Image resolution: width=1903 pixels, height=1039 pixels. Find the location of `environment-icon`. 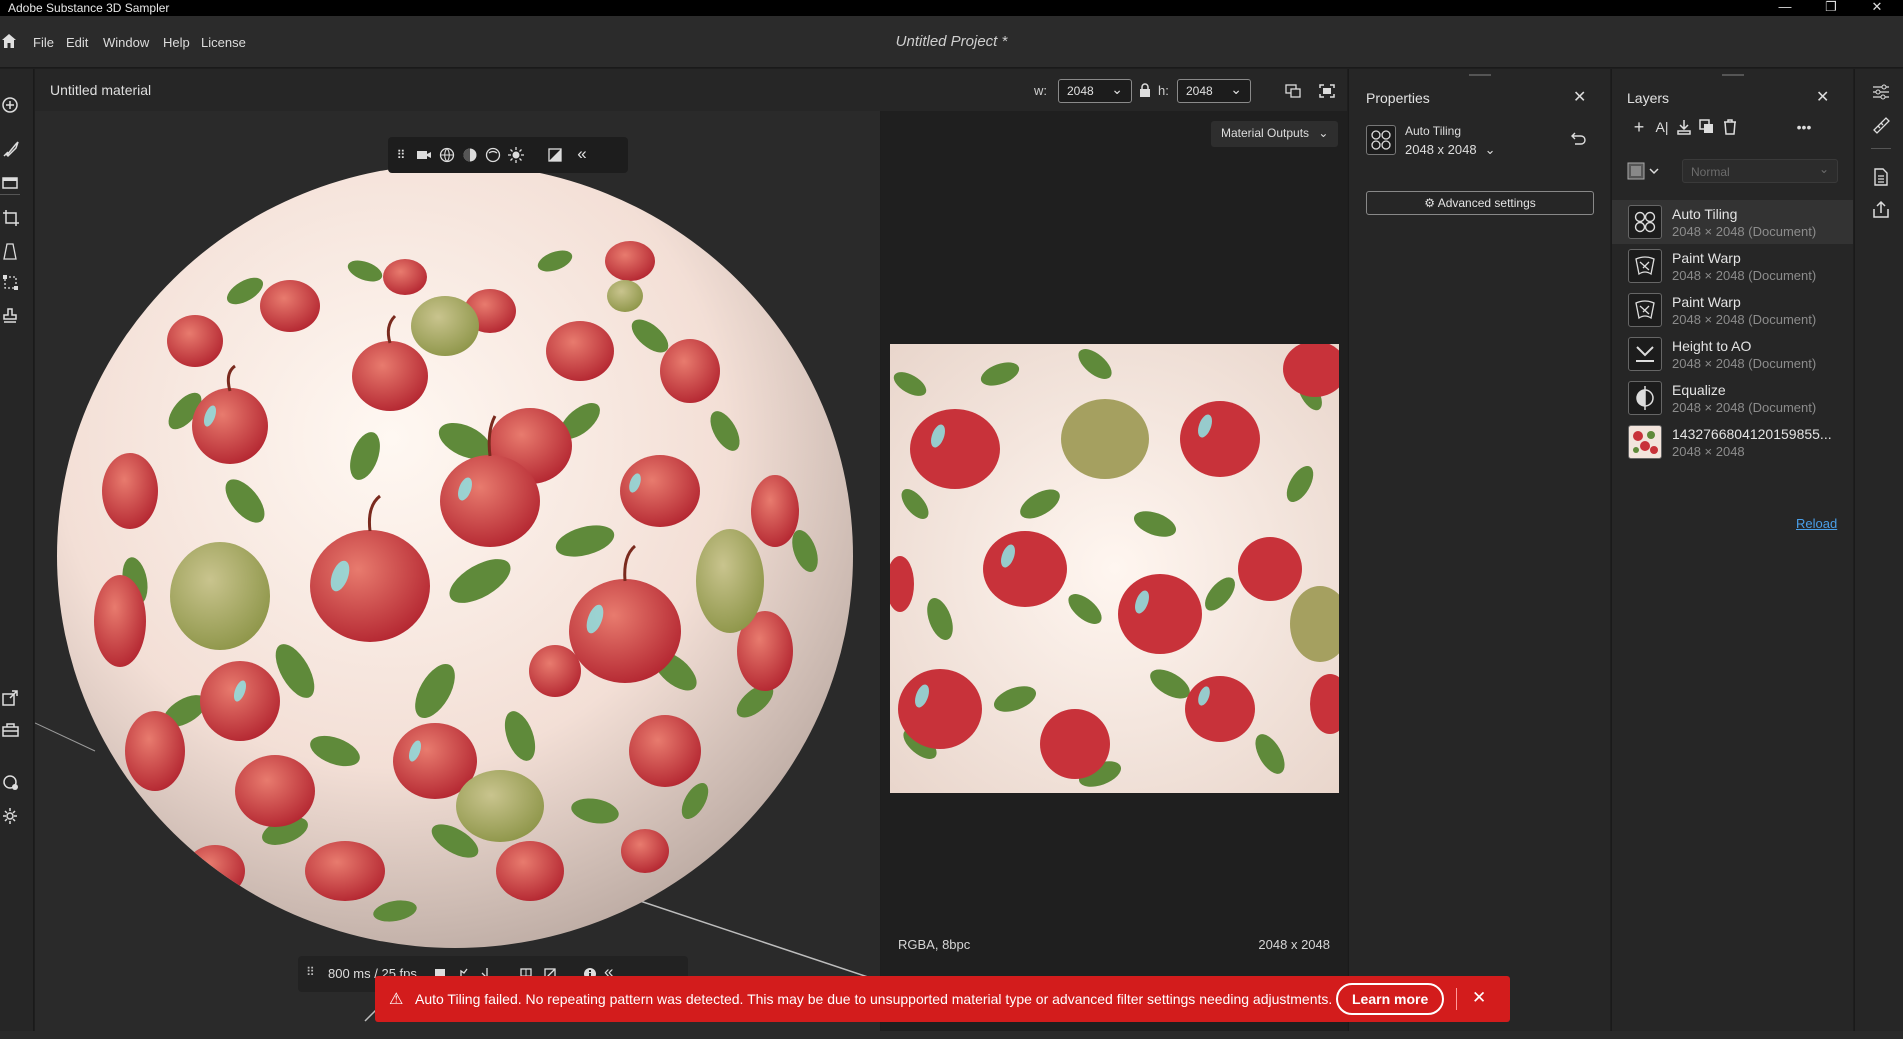

environment-icon is located at coordinates (493, 155).